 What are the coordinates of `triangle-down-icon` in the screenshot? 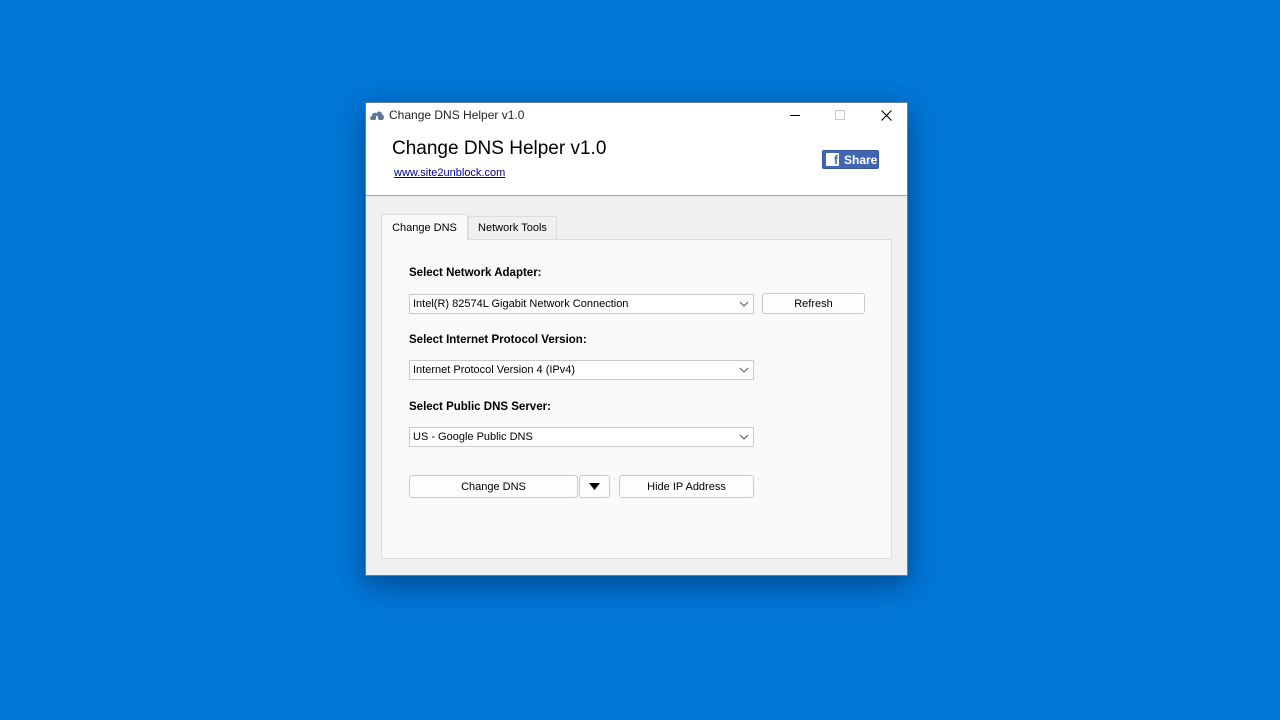 It's located at (594, 486).